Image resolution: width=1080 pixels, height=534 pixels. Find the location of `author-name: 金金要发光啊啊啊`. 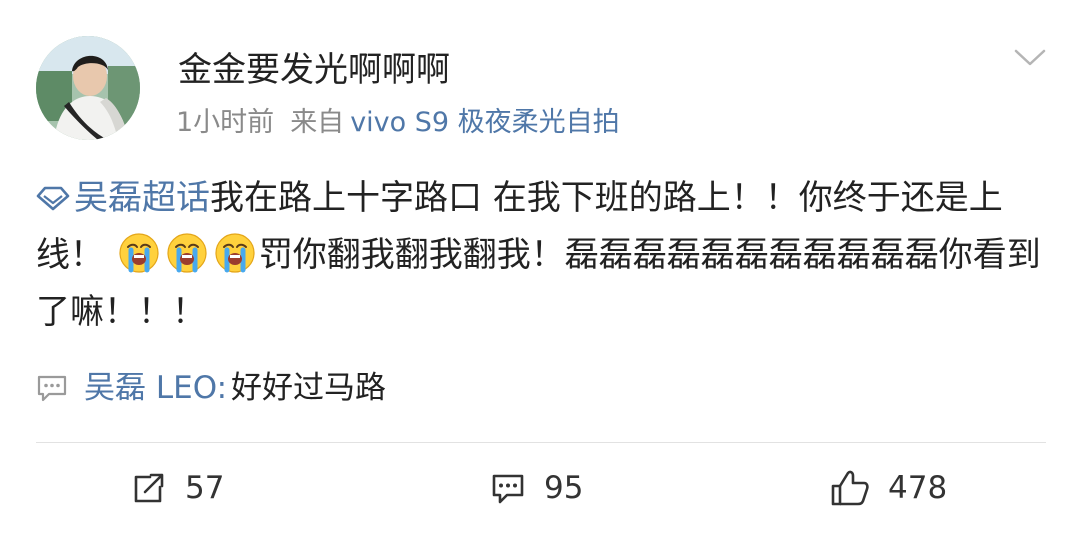

author-name: 金金要发光啊啊啊 is located at coordinates (314, 70).